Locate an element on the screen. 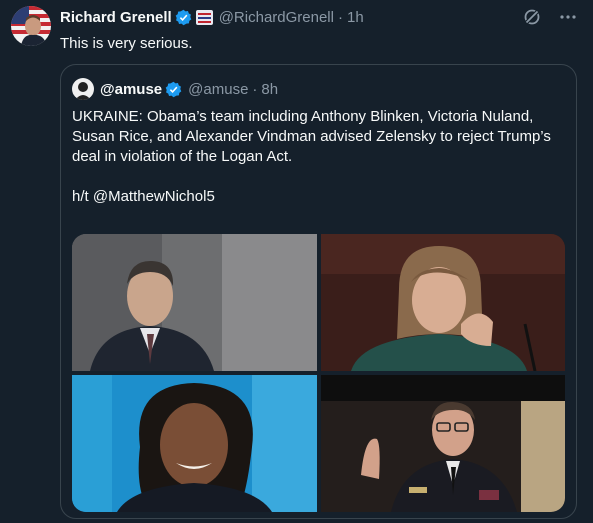 The height and width of the screenshot is (523, 593). tweet-actions is located at coordinates (550, 17).